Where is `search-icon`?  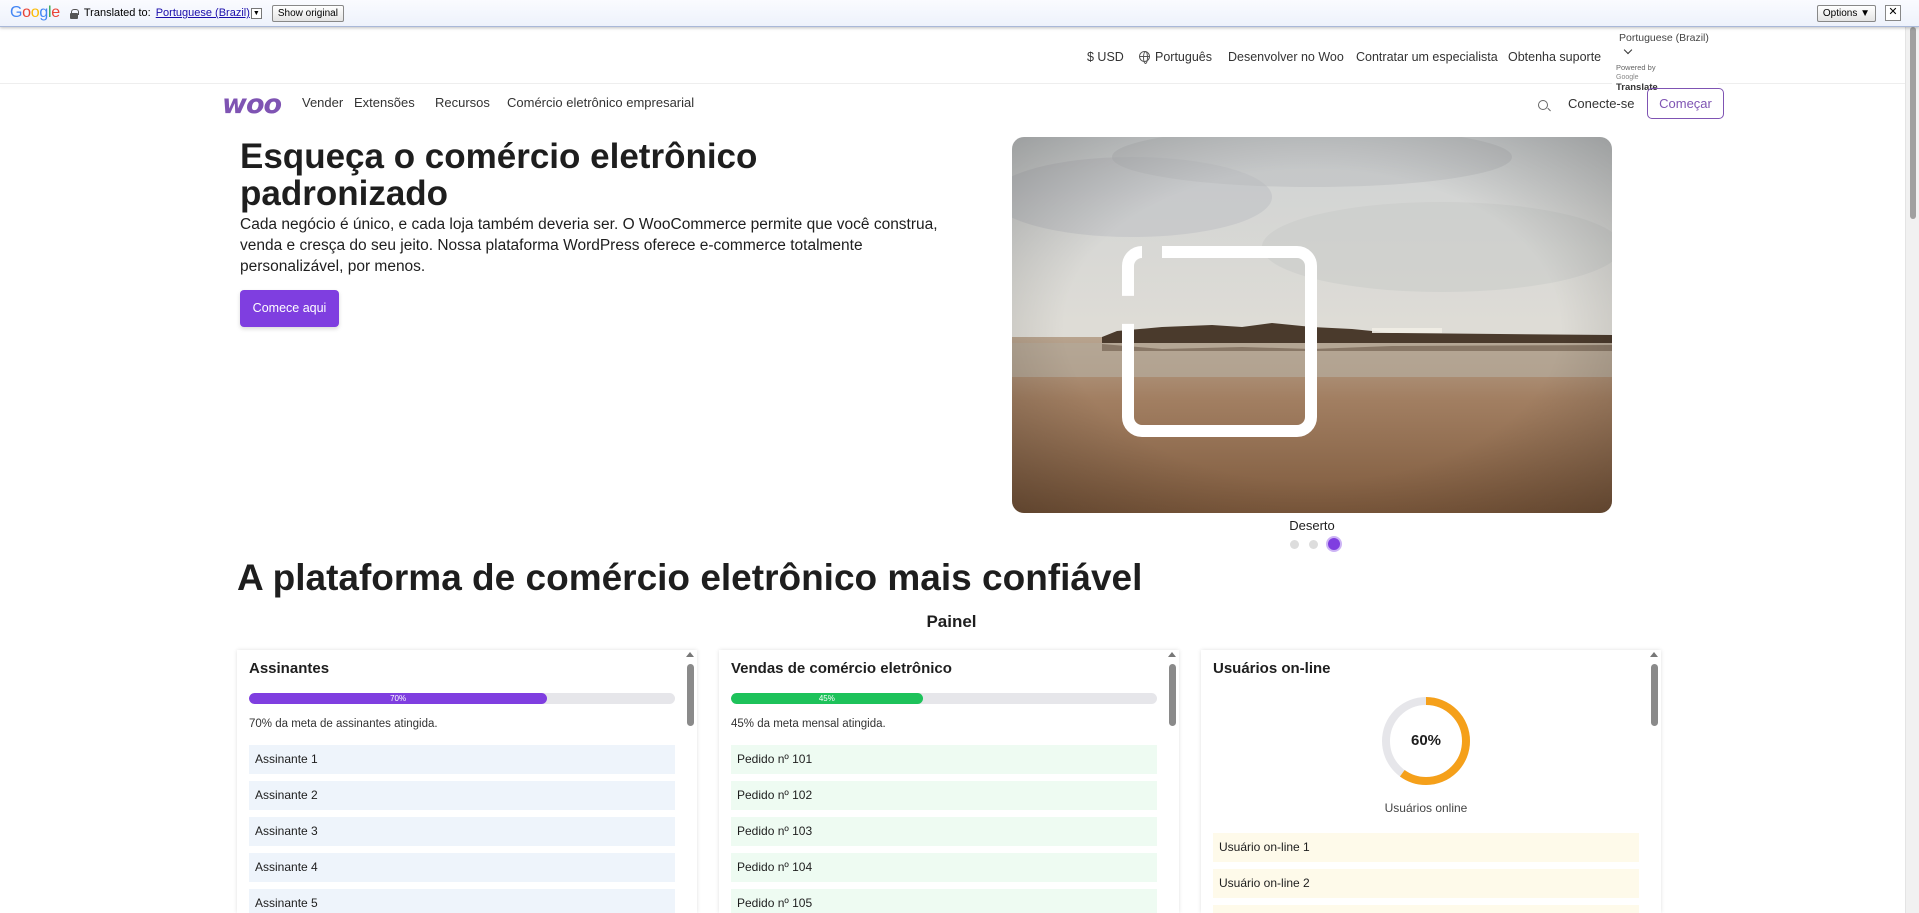
search-icon is located at coordinates (1543, 105).